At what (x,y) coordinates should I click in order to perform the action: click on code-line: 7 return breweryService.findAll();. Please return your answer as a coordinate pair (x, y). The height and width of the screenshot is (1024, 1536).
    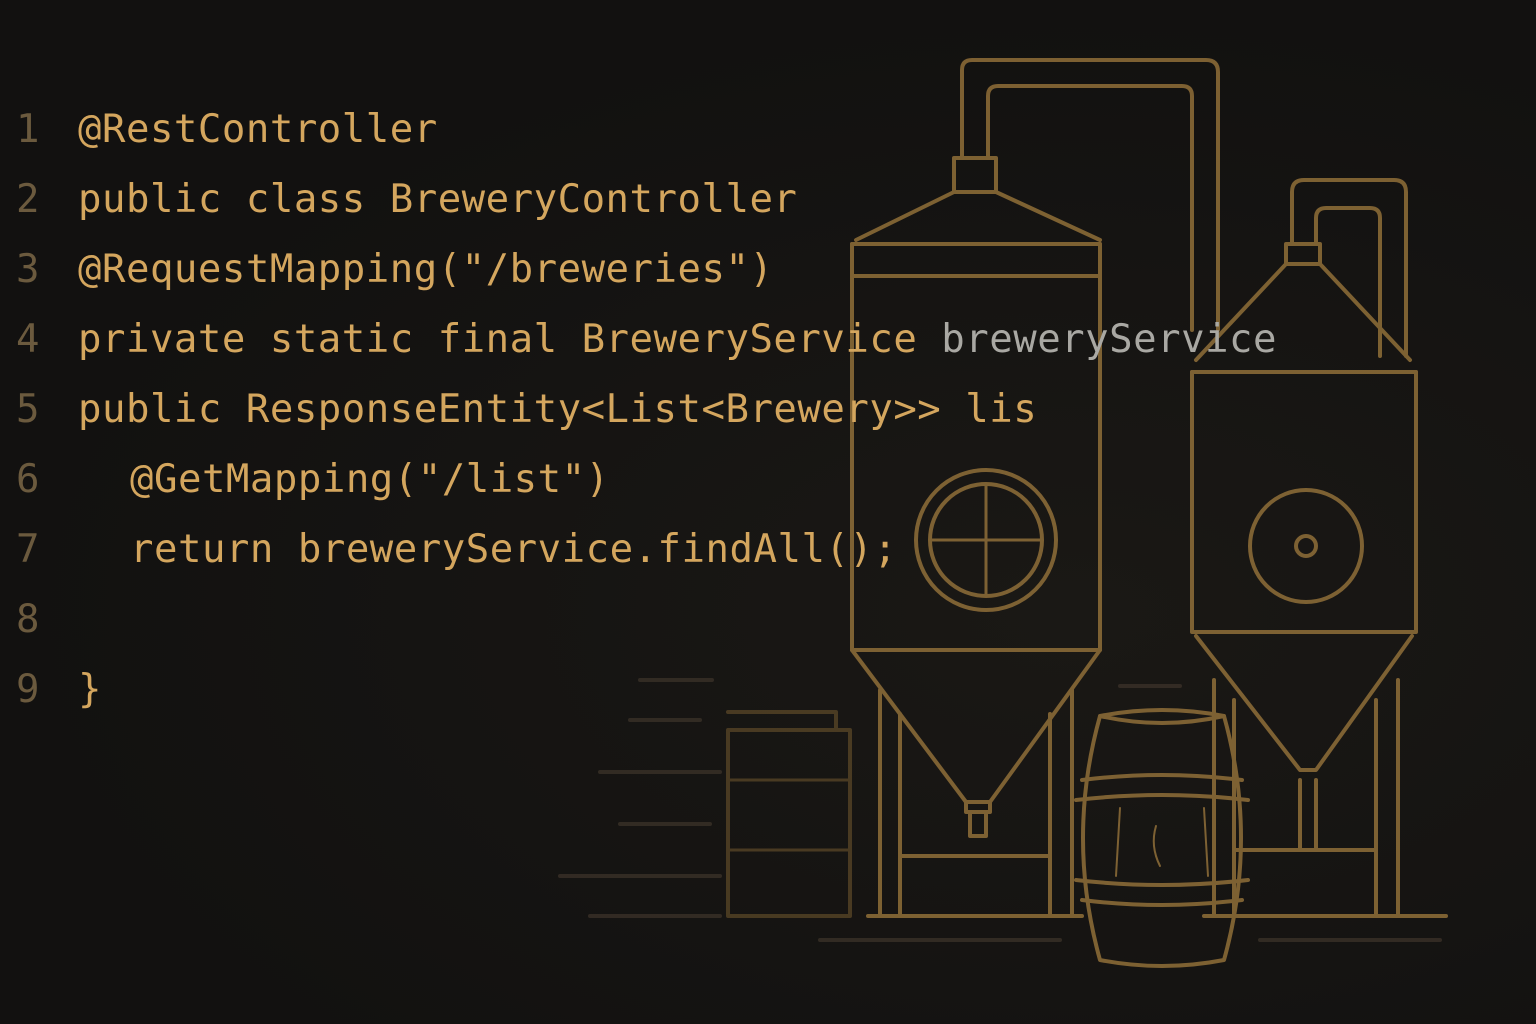
    Looking at the image, I should click on (768, 549).